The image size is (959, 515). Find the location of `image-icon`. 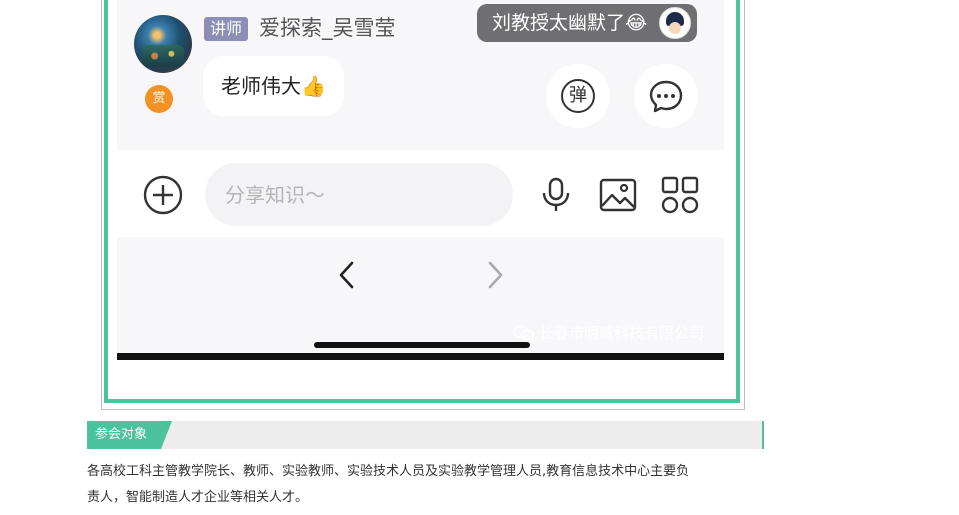

image-icon is located at coordinates (618, 195).